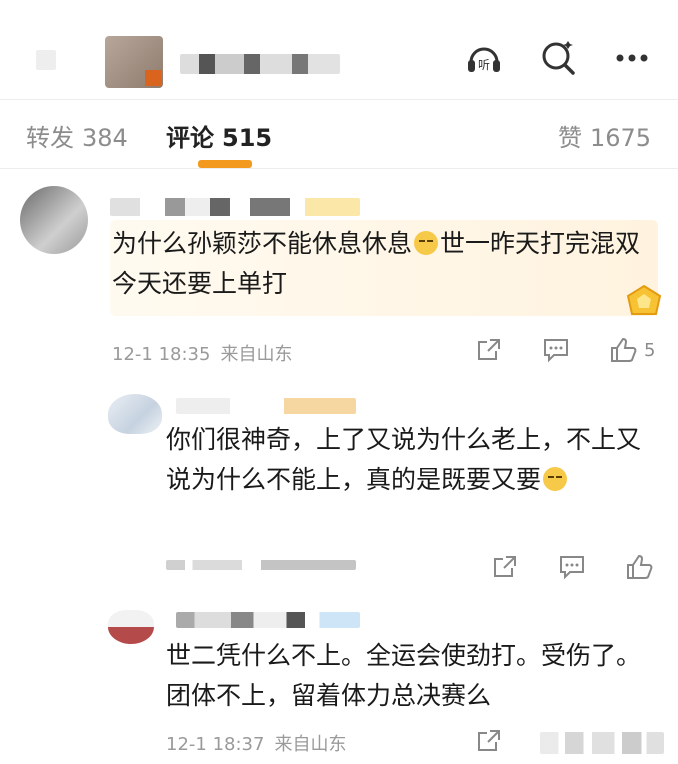 The image size is (678, 764). I want to click on tab-bar: 转发 384 评论 515 赞 1675, so click(339, 134).